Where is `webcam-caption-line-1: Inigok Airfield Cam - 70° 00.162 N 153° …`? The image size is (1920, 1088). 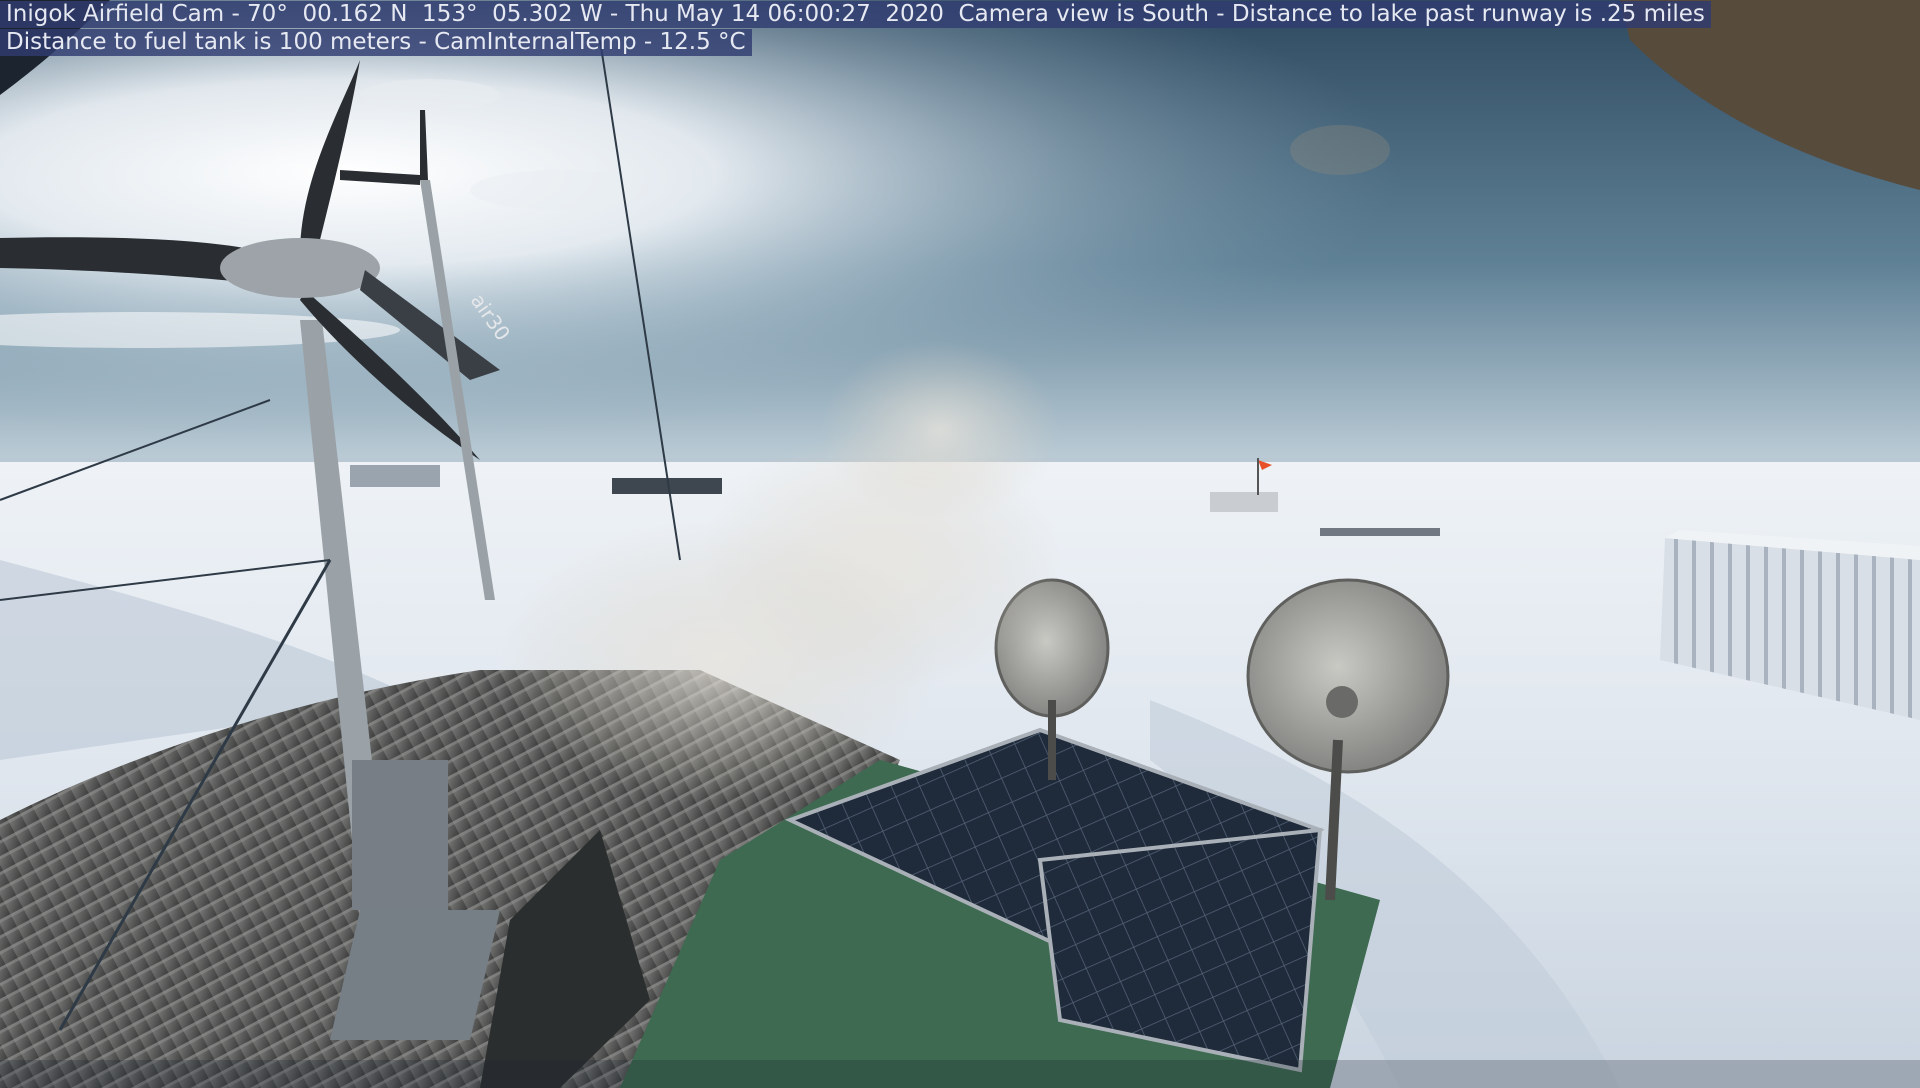 webcam-caption-line-1: Inigok Airfield Cam - 70° 00.162 N 153° … is located at coordinates (855, 14).